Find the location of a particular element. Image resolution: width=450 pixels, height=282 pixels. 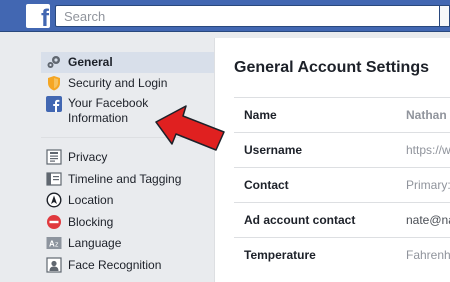

search-box is located at coordinates (247, 16).